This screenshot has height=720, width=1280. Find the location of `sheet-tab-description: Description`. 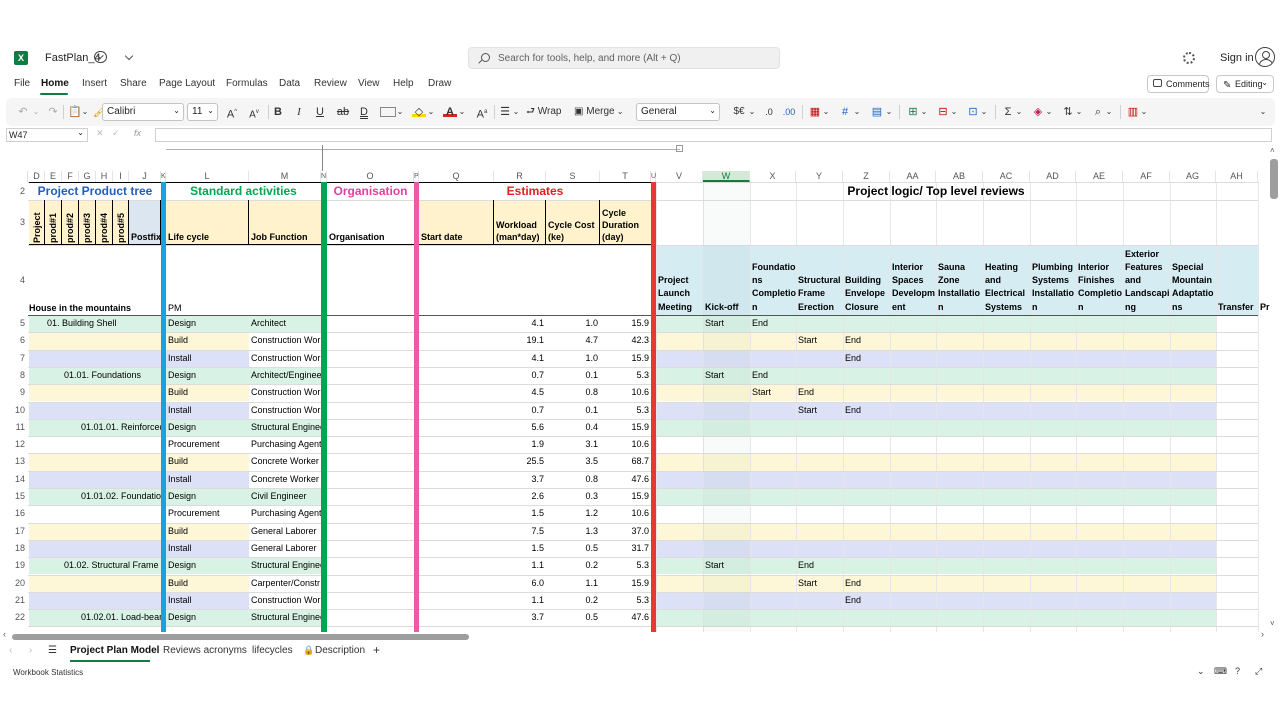

sheet-tab-description: Description is located at coordinates (340, 650).